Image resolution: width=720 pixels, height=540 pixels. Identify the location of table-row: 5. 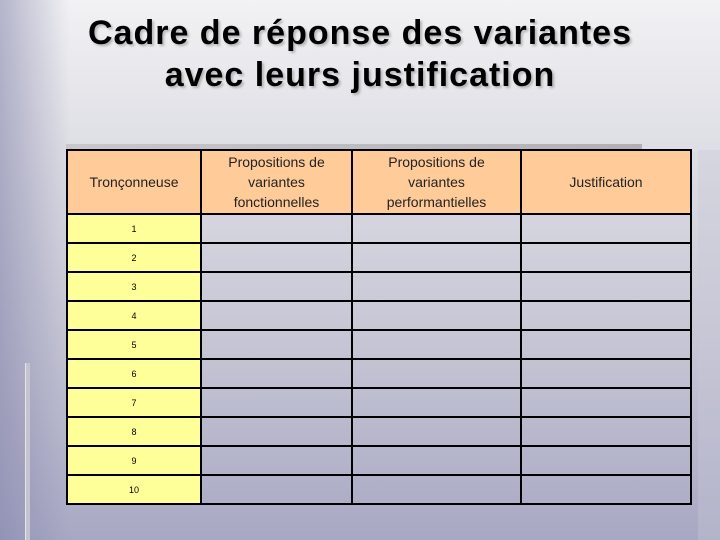
(379, 344).